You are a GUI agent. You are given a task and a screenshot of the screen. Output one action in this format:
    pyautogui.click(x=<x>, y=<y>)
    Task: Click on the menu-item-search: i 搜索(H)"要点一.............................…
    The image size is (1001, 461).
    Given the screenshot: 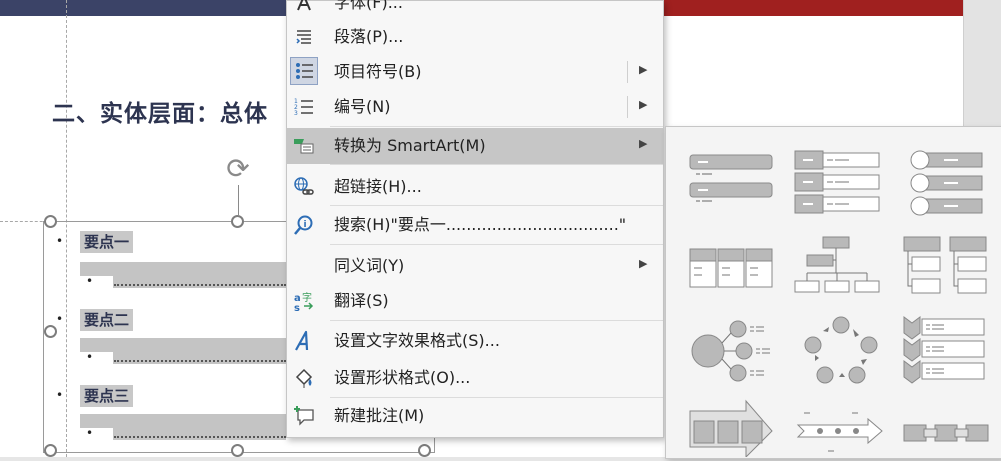 What is the action you would take?
    pyautogui.click(x=475, y=225)
    